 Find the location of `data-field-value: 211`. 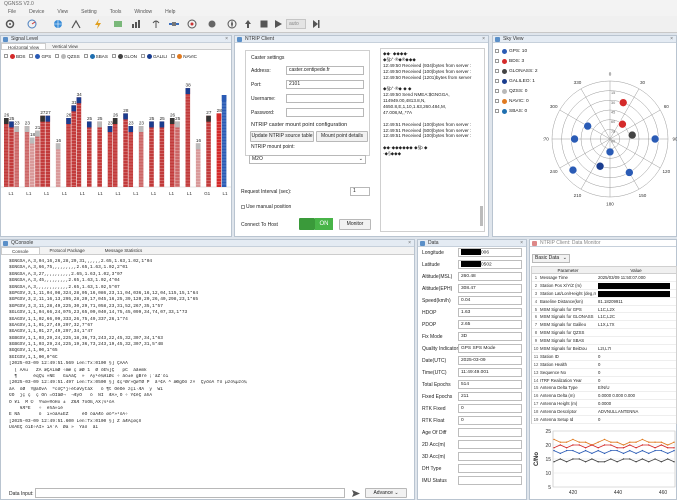

data-field-value: 211 is located at coordinates (490, 396).